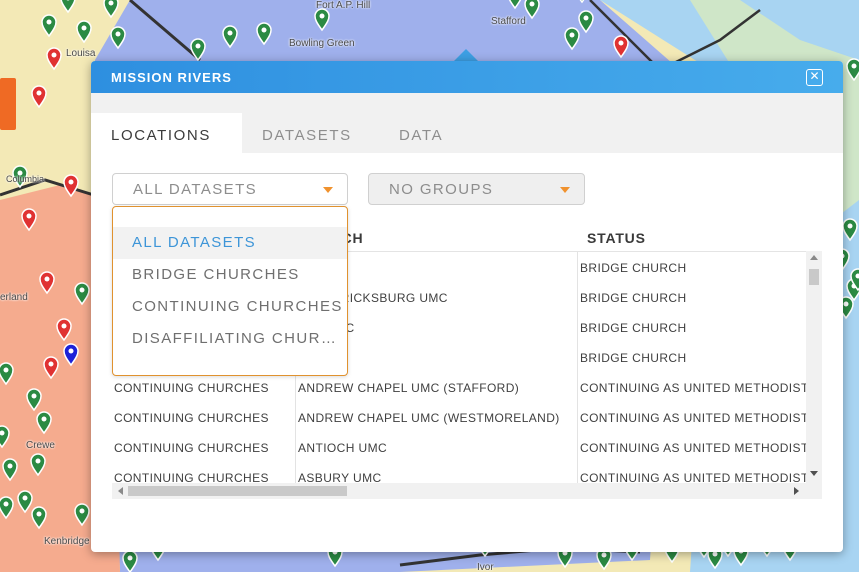 Image resolution: width=859 pixels, height=572 pixels. What do you see at coordinates (67, 541) in the screenshot?
I see `map-label: Kenbridge` at bounding box center [67, 541].